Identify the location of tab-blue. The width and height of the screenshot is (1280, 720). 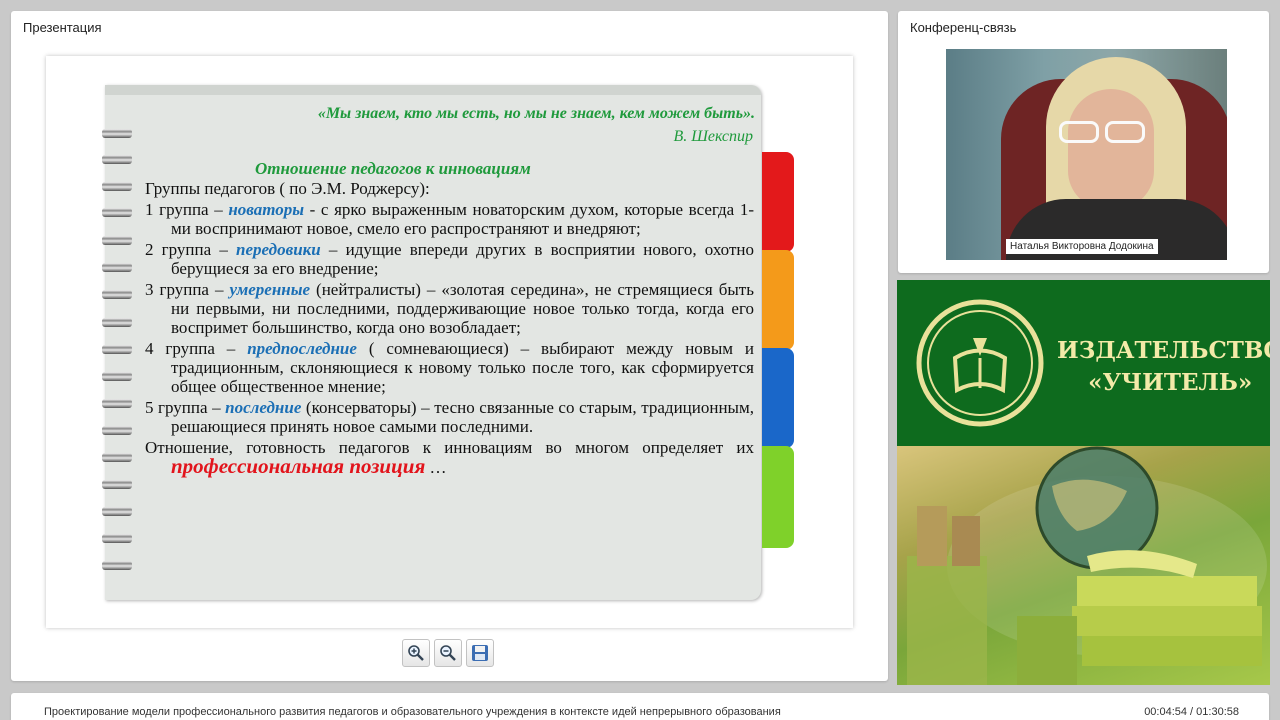
(778, 398).